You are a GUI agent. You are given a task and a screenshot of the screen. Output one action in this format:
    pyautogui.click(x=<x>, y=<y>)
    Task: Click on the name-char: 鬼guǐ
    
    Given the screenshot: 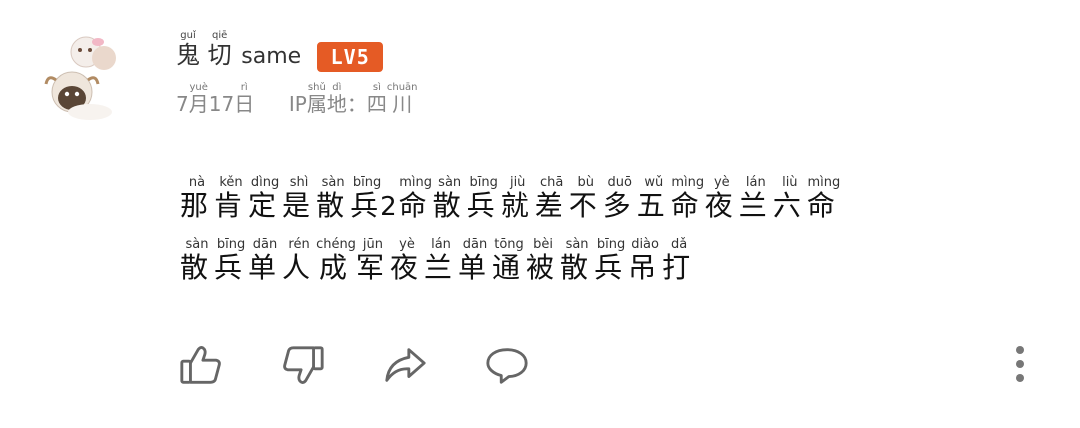 What is the action you would take?
    pyautogui.click(x=188, y=49)
    